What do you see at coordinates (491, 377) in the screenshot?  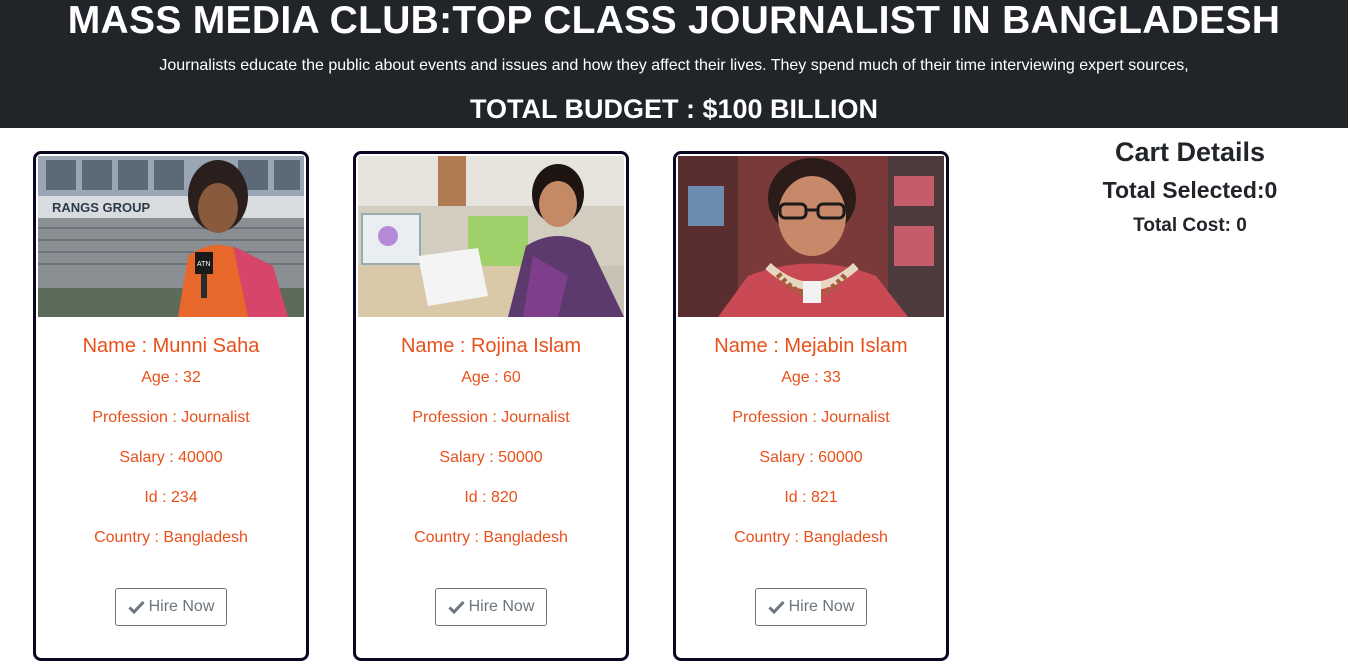 I see `journalist-age: Age : 60` at bounding box center [491, 377].